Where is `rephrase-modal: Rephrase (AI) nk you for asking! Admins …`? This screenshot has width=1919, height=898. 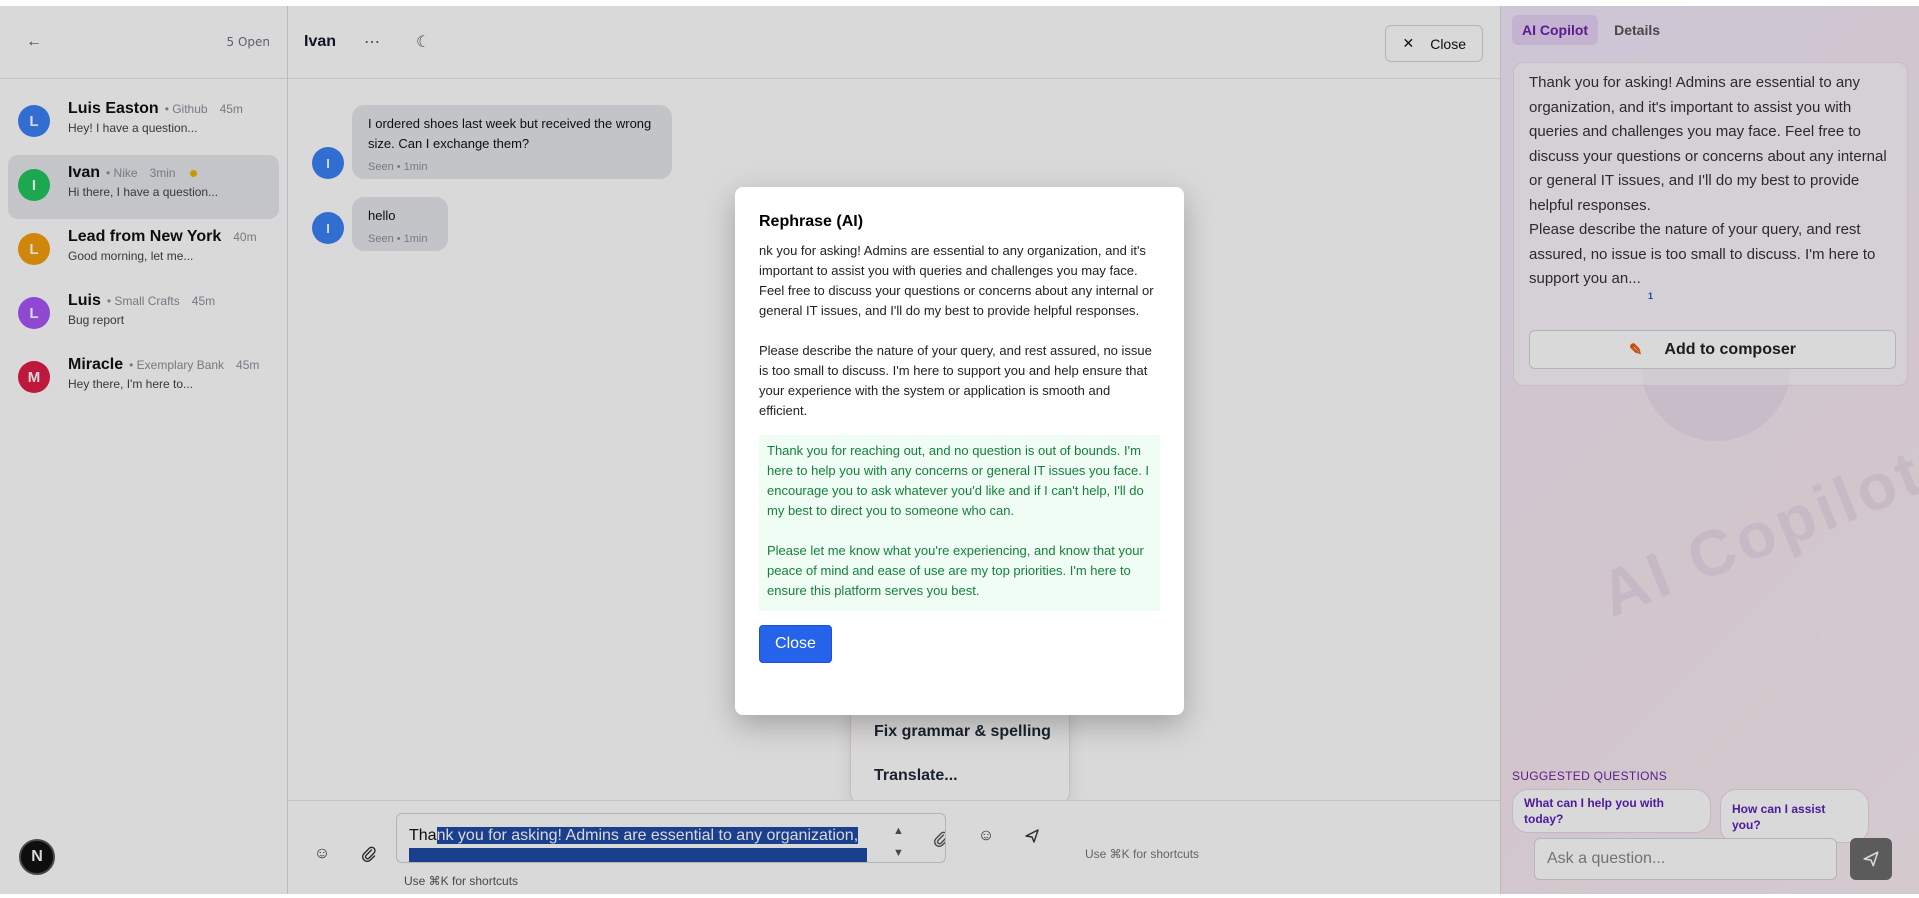
rephrase-modal: Rephrase (AI) nk you for asking! Admins … is located at coordinates (959, 451).